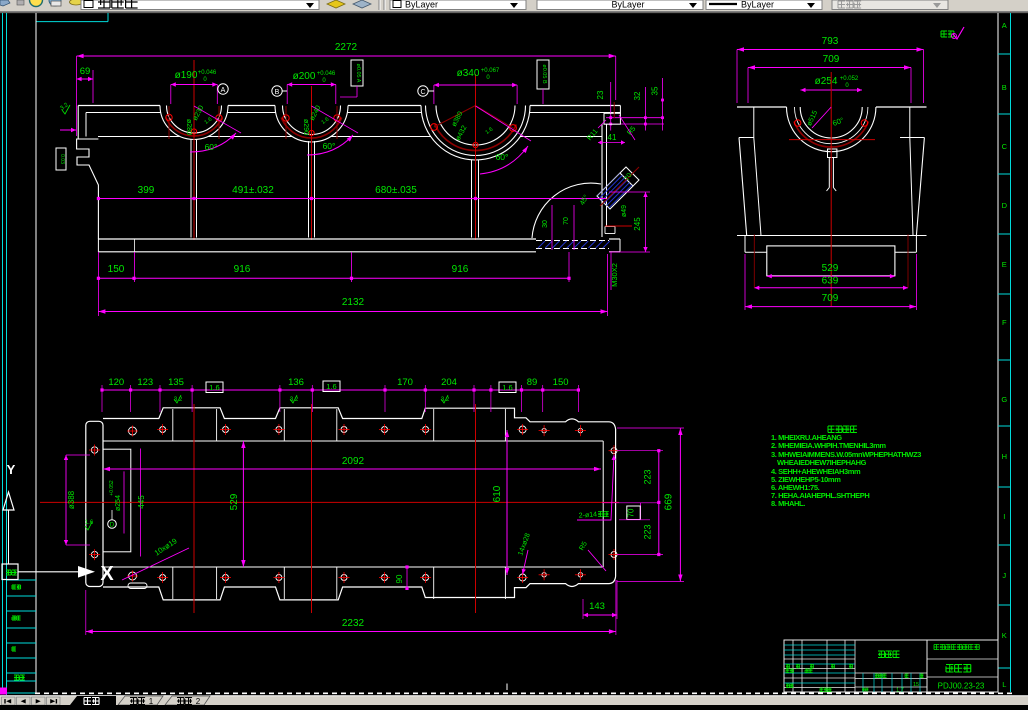  Describe the element at coordinates (1004, 264) in the screenshot. I see `svg-text: E` at that location.